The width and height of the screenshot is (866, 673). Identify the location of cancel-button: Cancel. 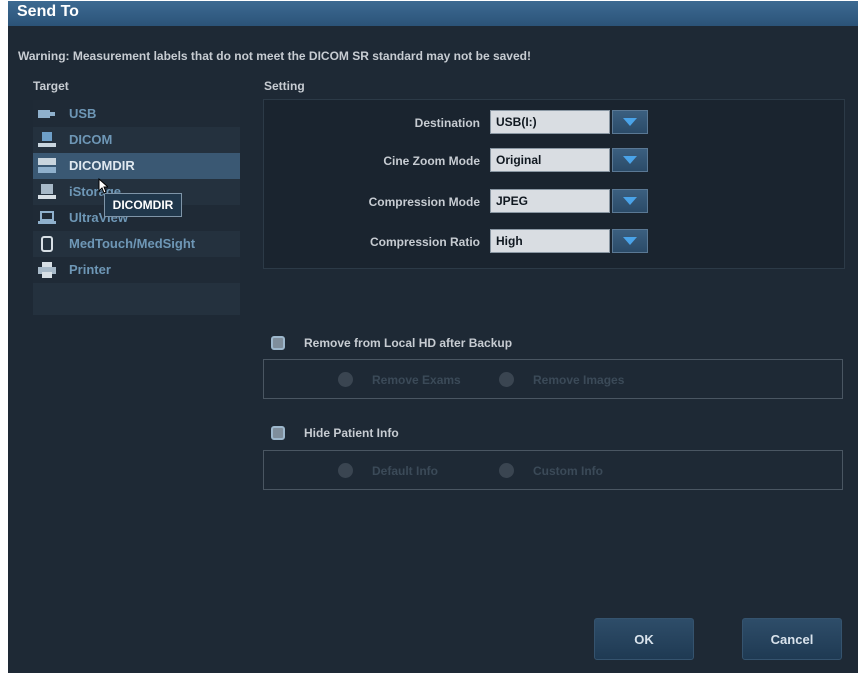
(792, 639).